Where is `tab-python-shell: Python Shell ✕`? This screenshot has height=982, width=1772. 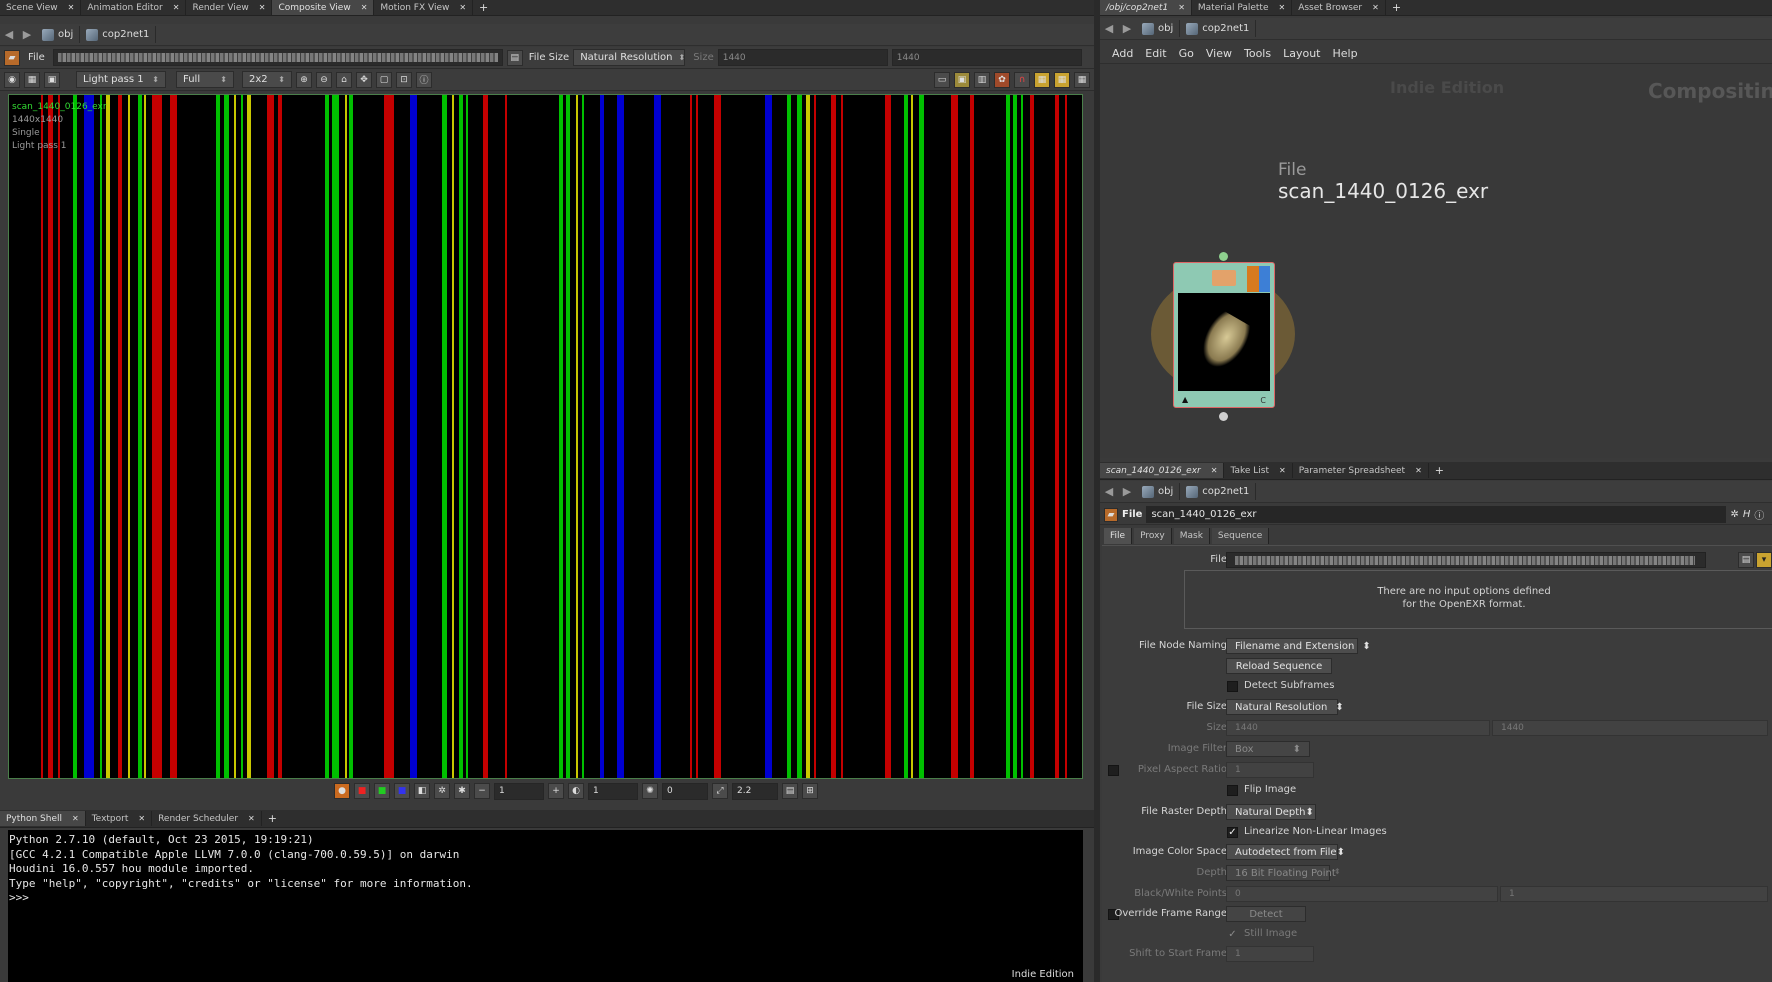 tab-python-shell: Python Shell ✕ is located at coordinates (43, 818).